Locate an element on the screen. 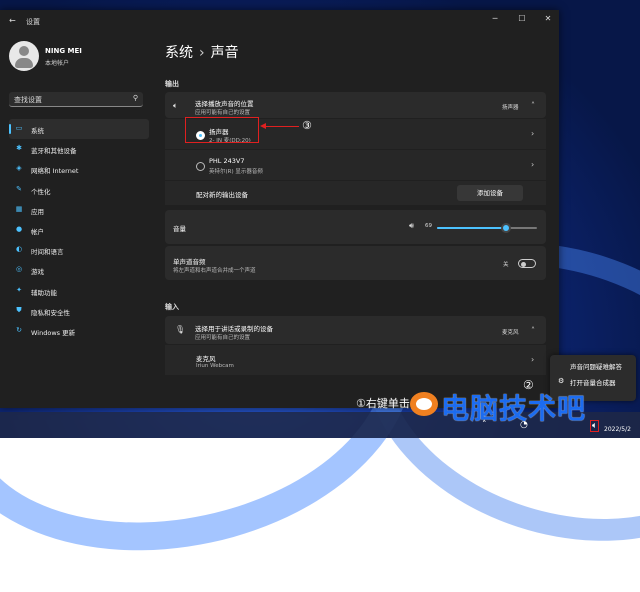  sidebar-item-label: 网络和 Internet is located at coordinates (55, 171).